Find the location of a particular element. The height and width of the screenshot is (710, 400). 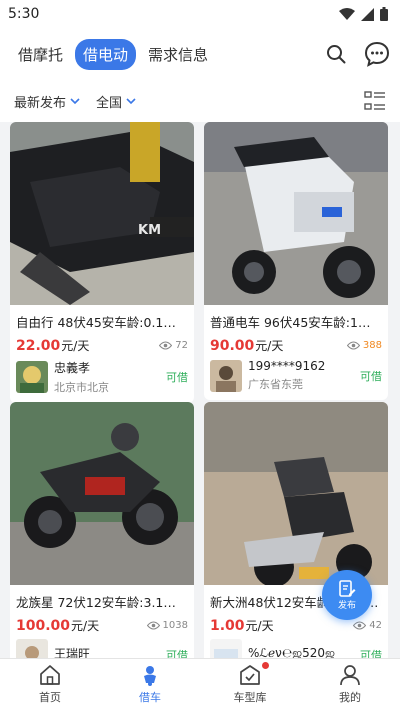

battery-icon is located at coordinates (384, 14).